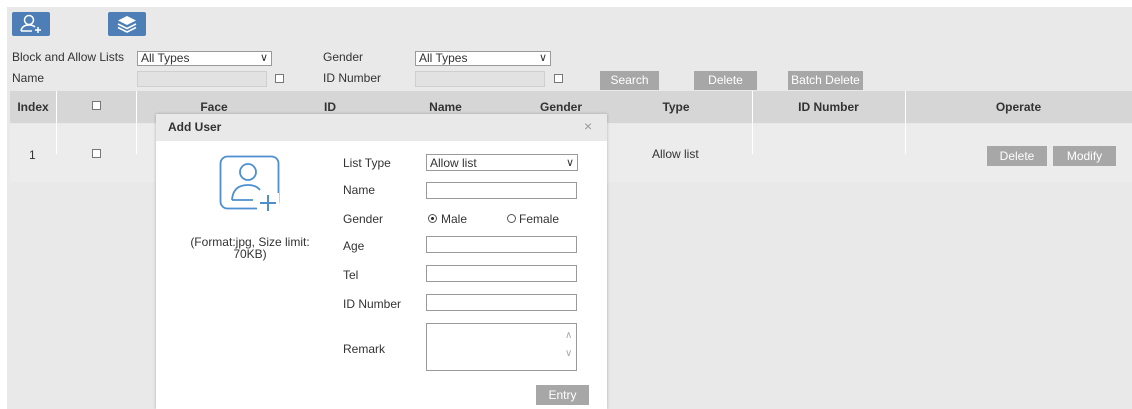  What do you see at coordinates (675, 154) in the screenshot?
I see `row-type: Allow list` at bounding box center [675, 154].